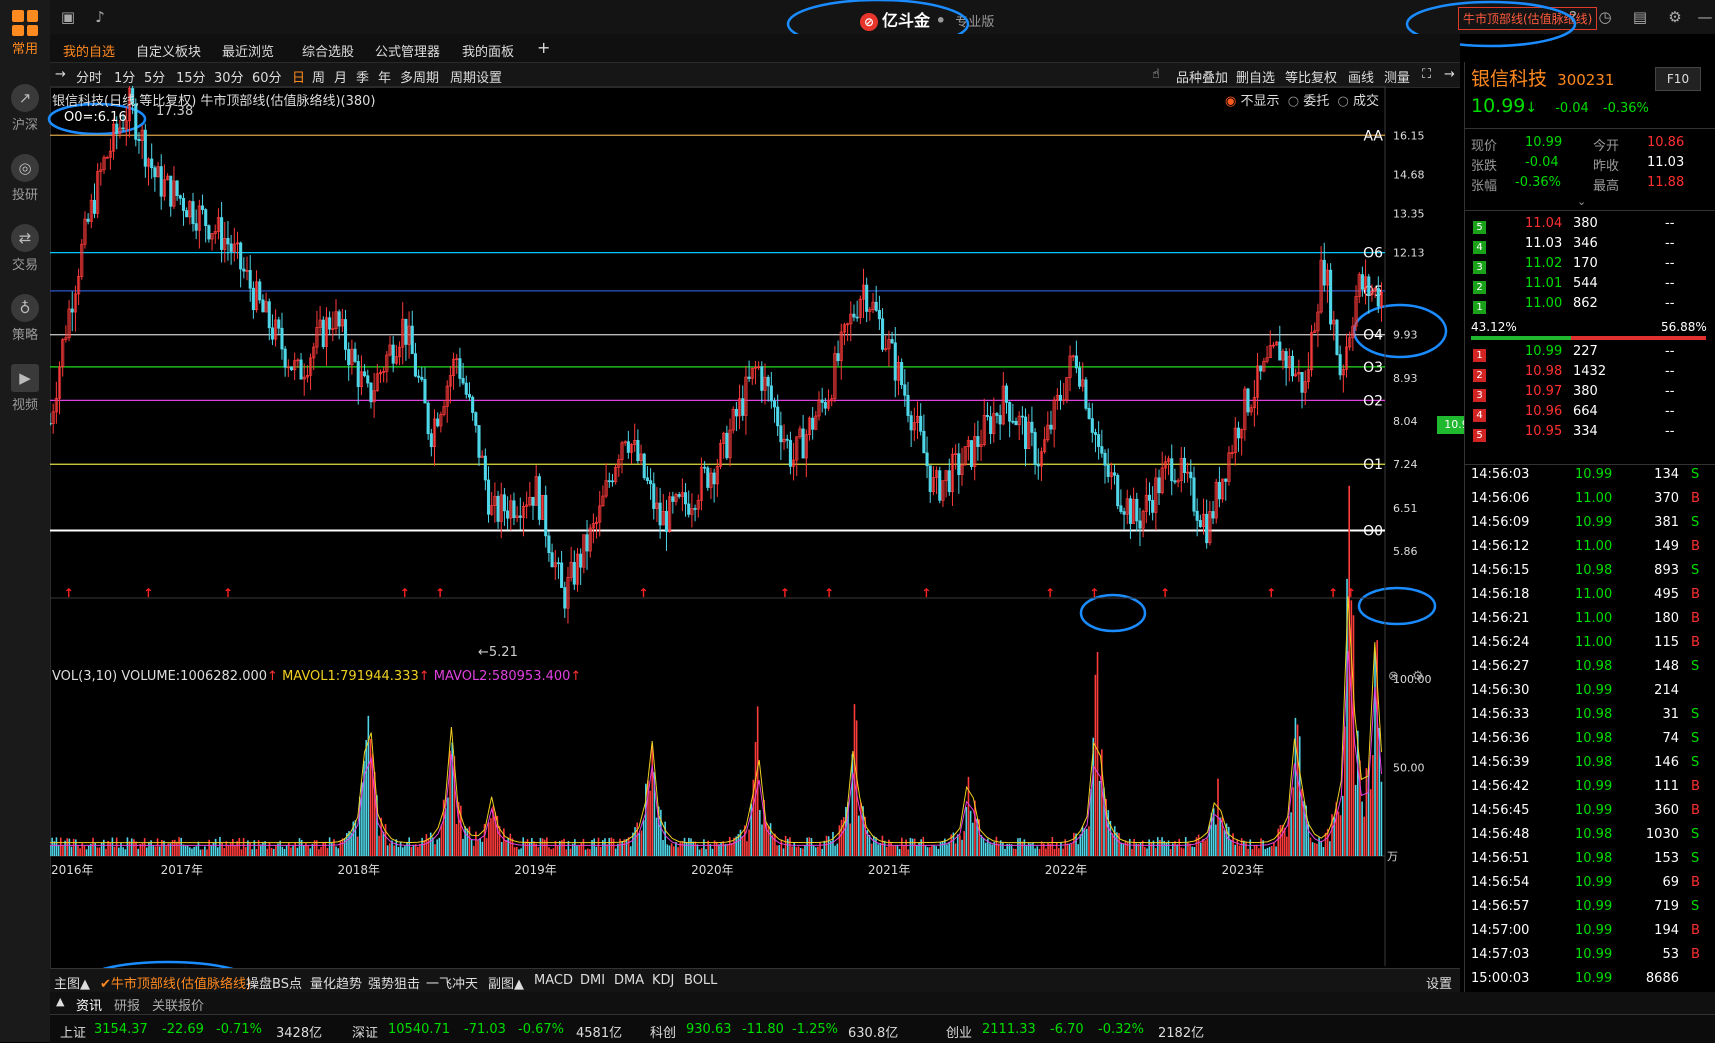  Describe the element at coordinates (365, 1031) in the screenshot. I see `index-name: 深证` at that location.